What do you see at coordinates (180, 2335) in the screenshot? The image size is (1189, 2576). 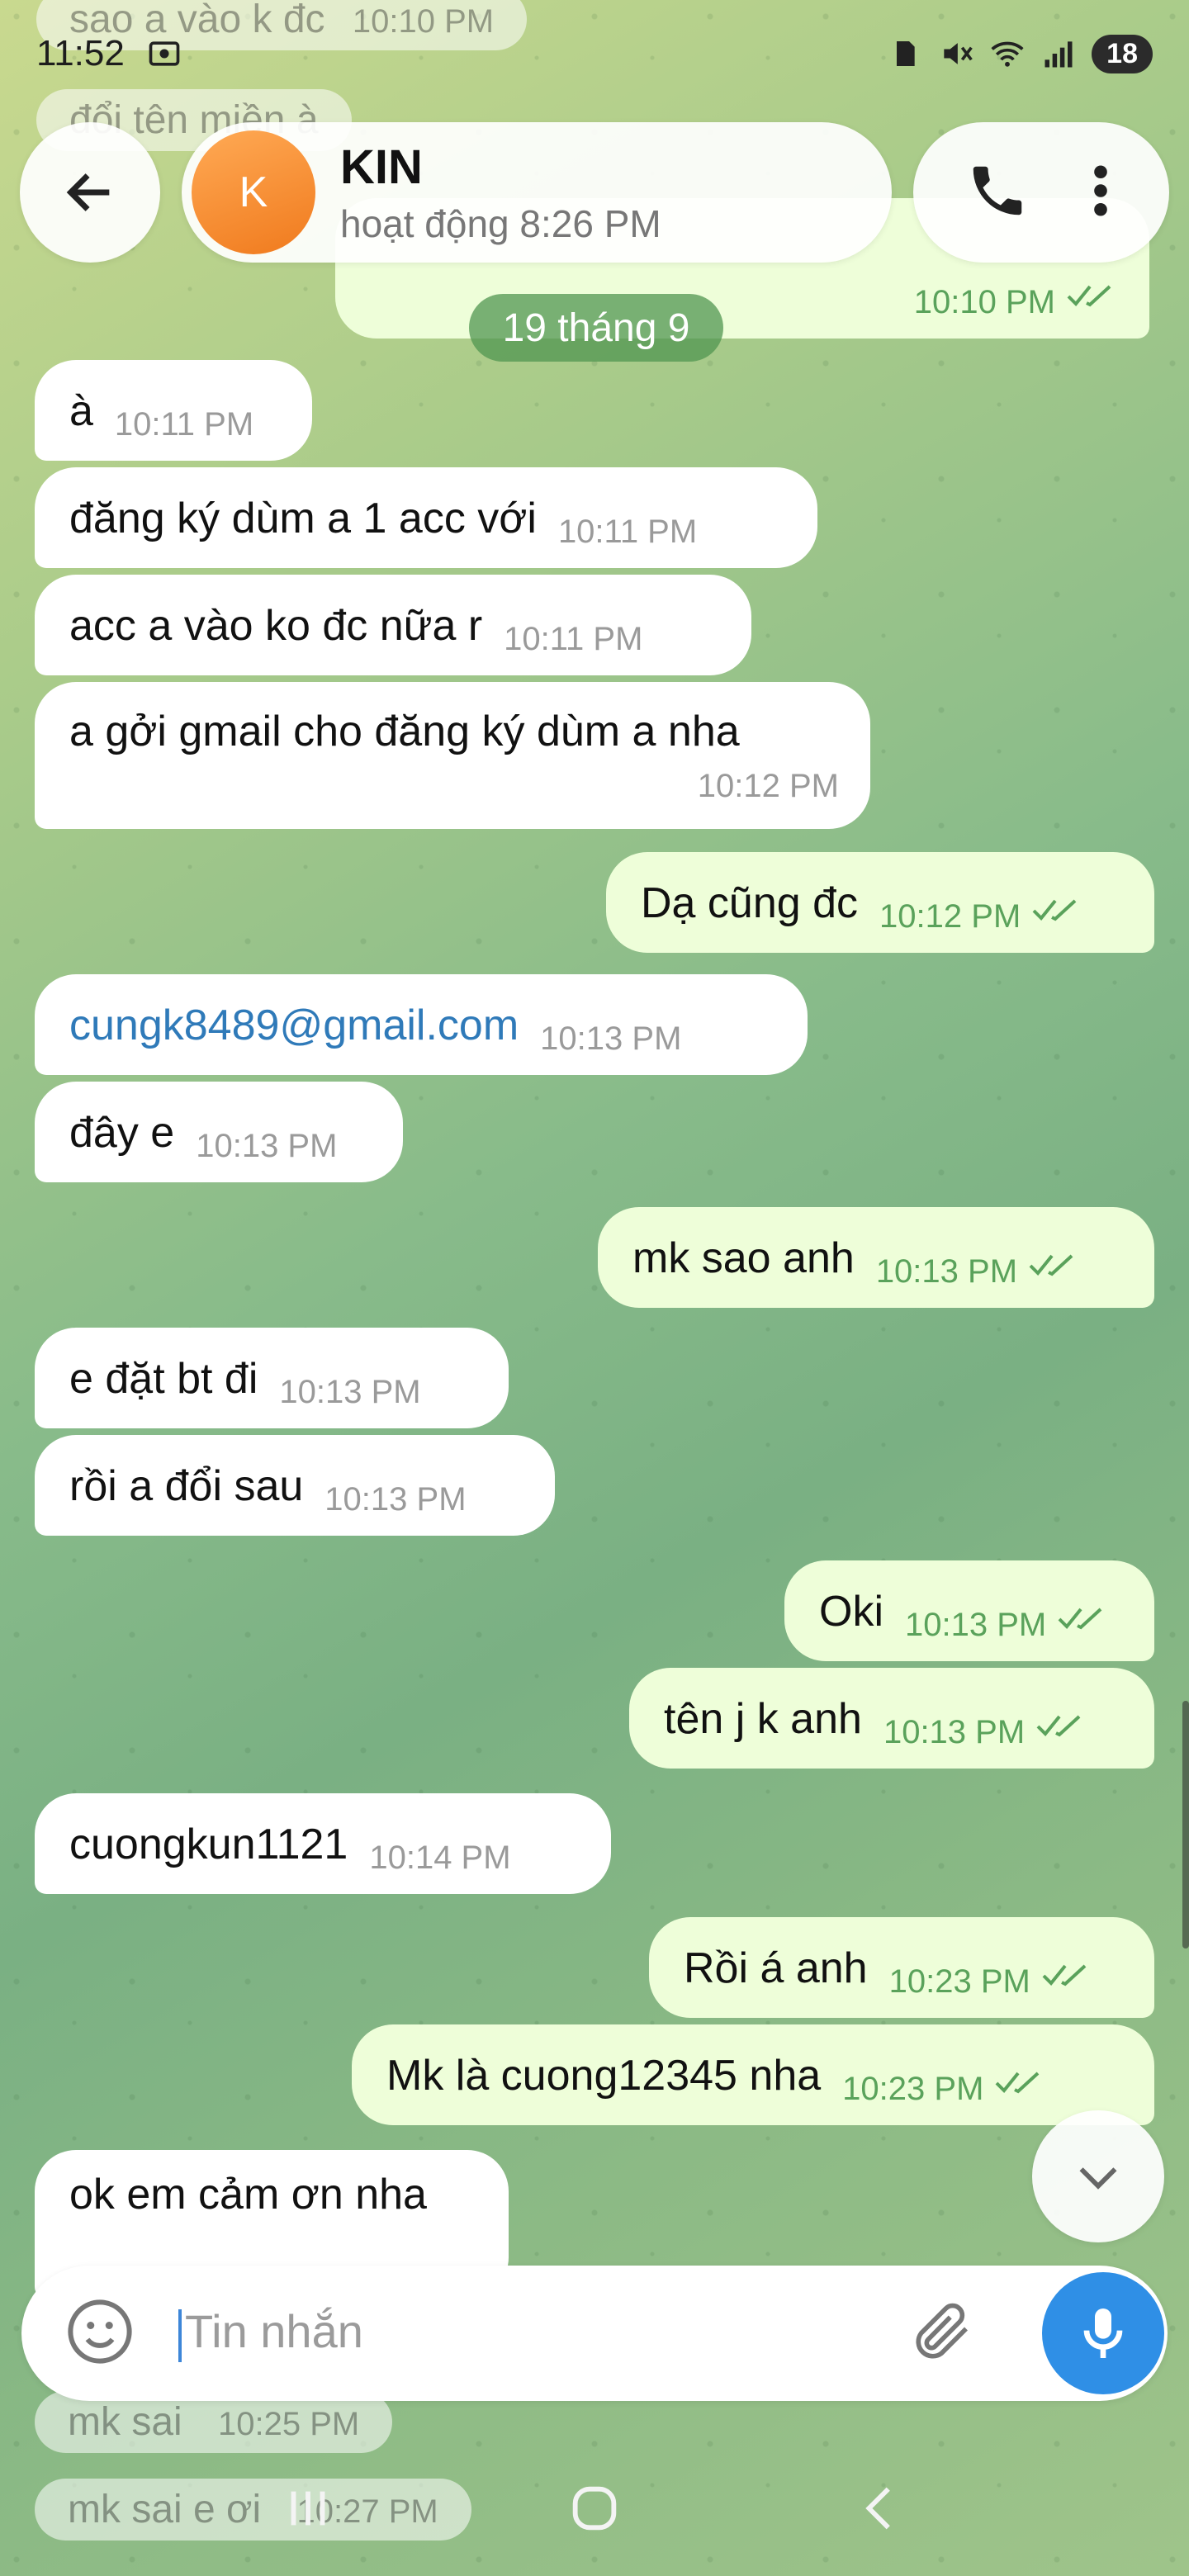 I see `text-caret` at bounding box center [180, 2335].